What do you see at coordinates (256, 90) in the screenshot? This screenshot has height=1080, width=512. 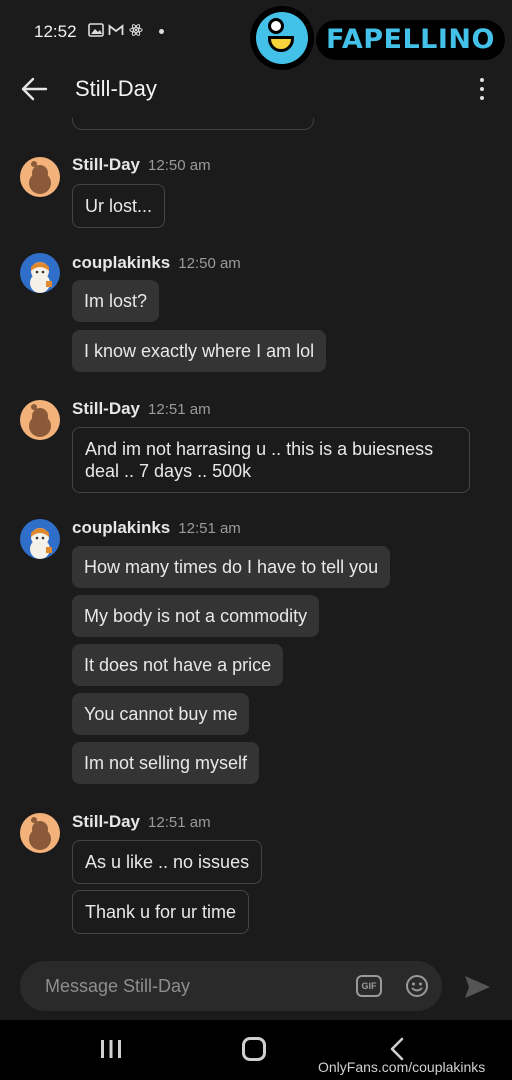 I see `chat-header: Still-Day` at bounding box center [256, 90].